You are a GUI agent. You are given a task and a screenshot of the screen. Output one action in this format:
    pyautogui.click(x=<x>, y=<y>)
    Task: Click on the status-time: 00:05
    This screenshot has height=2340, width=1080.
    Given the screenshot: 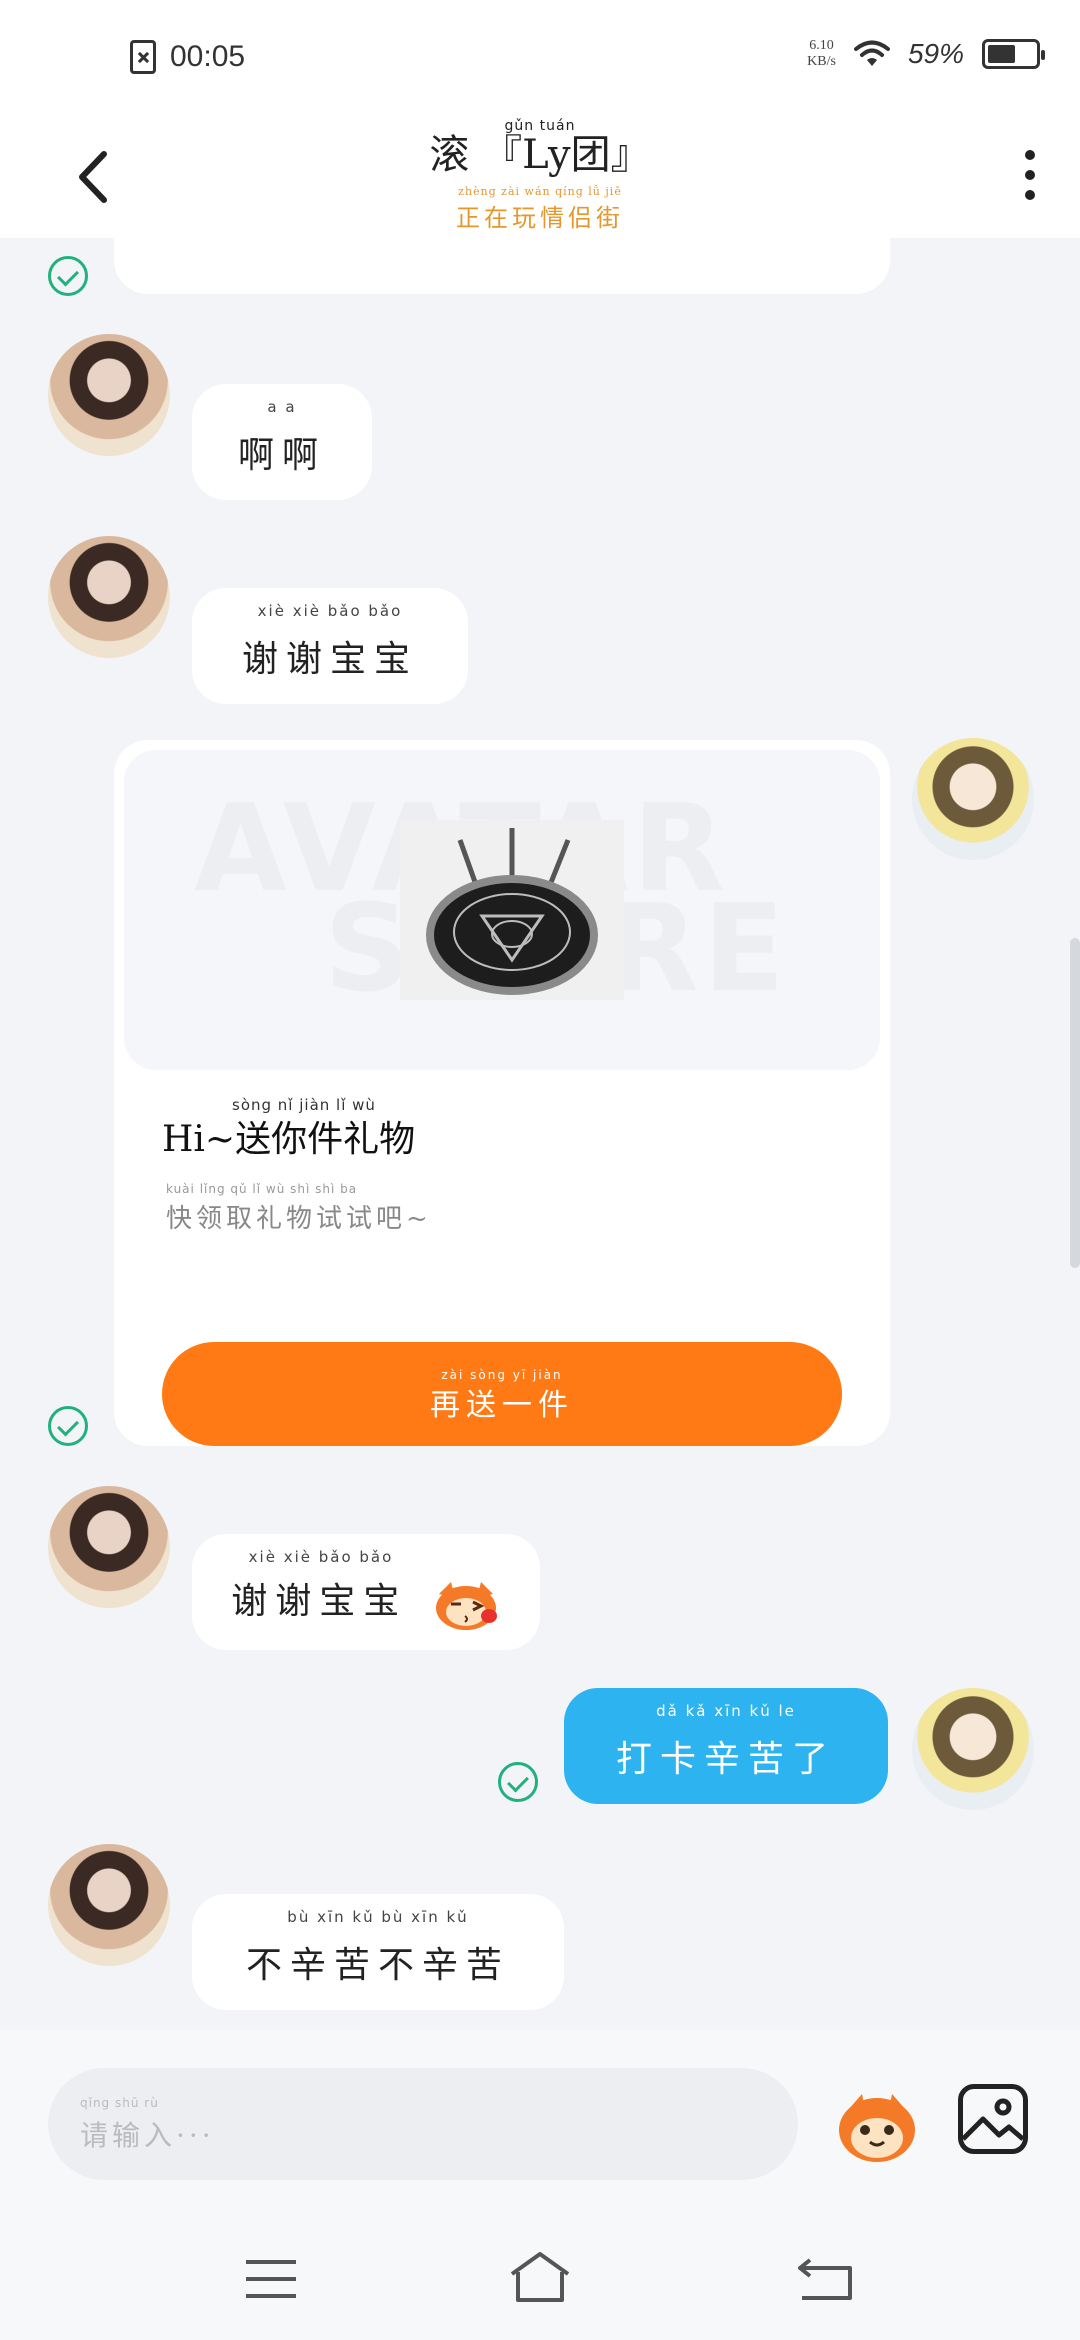 What is the action you would take?
    pyautogui.click(x=208, y=56)
    